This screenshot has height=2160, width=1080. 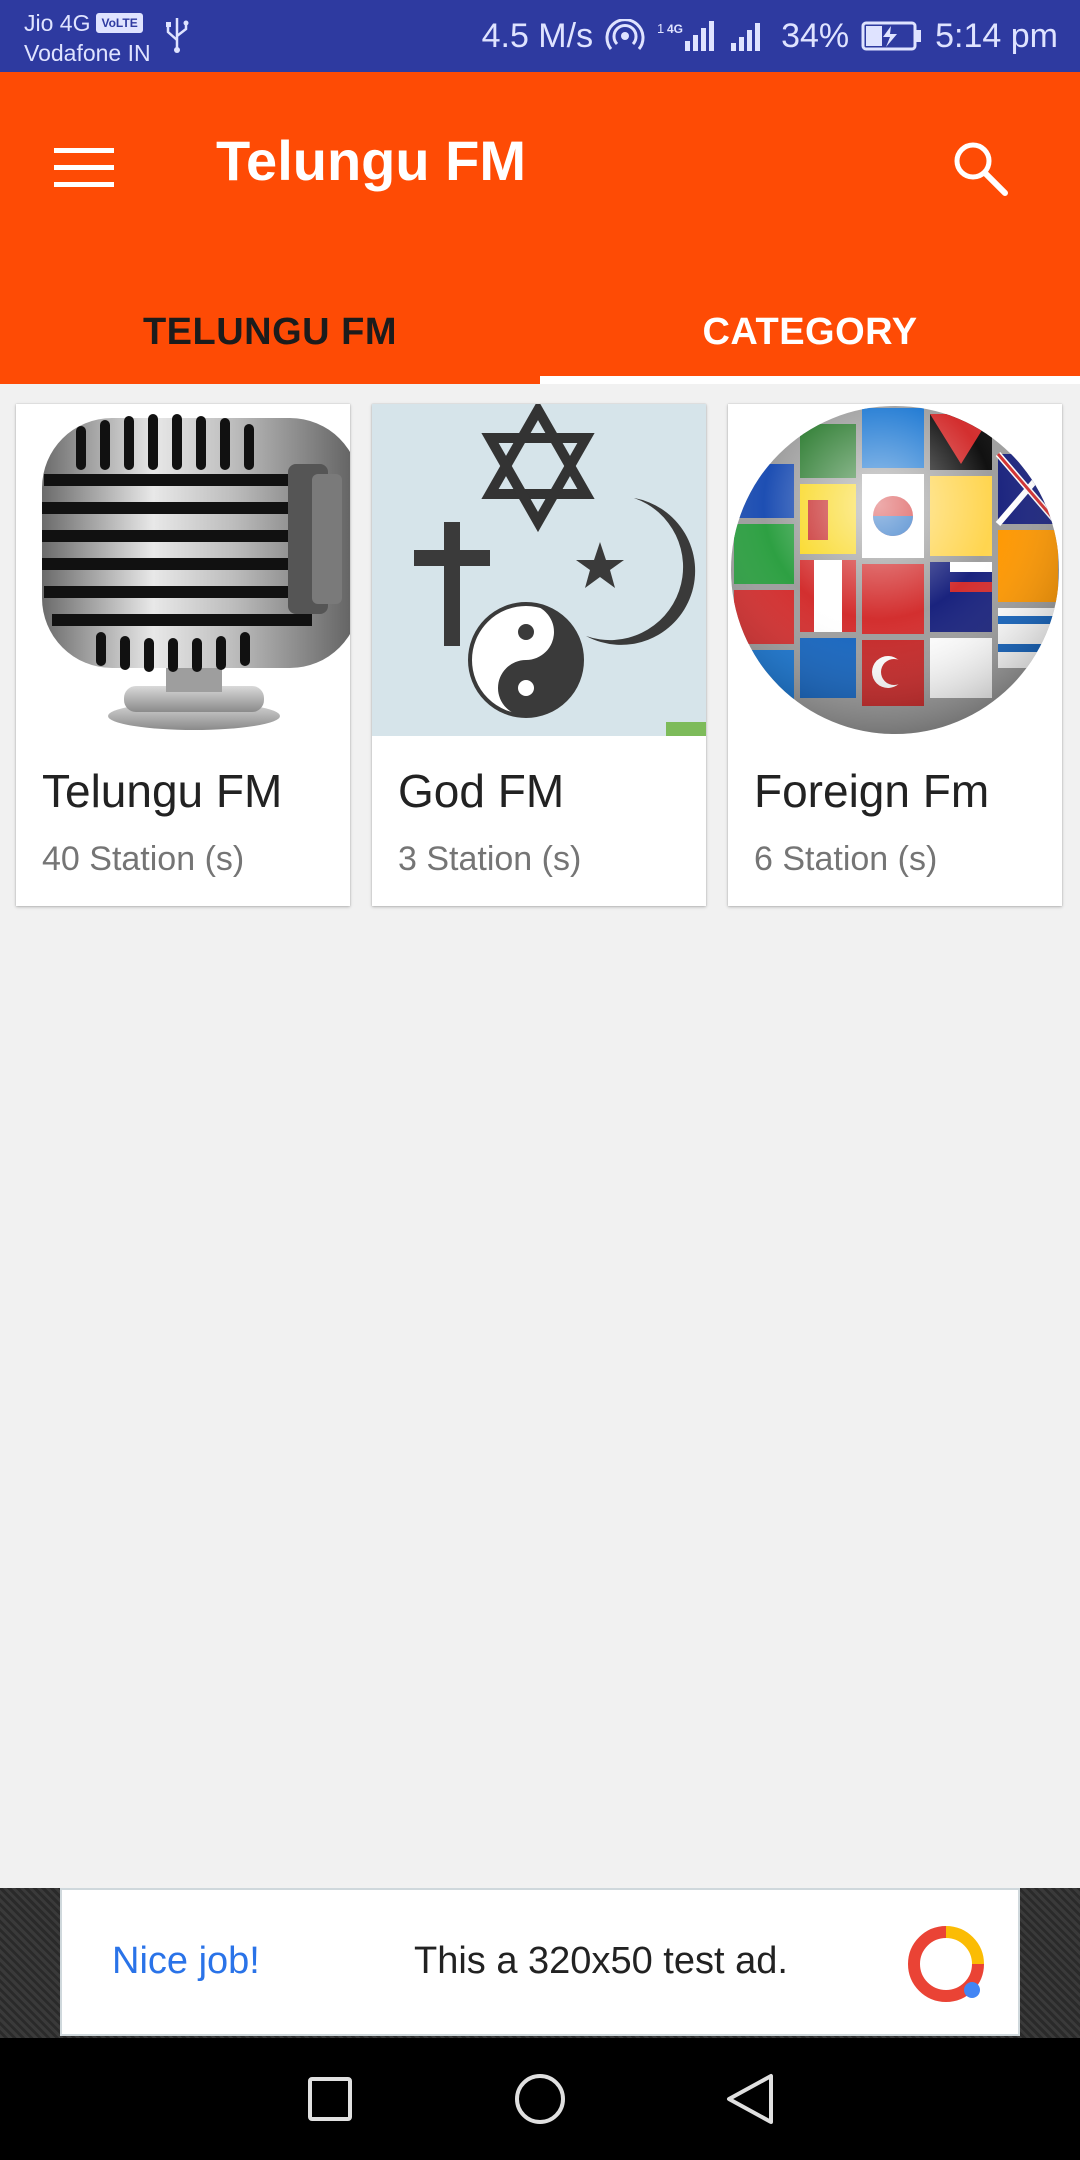 What do you see at coordinates (186, 1961) in the screenshot?
I see `ad-highlight: Nice job!` at bounding box center [186, 1961].